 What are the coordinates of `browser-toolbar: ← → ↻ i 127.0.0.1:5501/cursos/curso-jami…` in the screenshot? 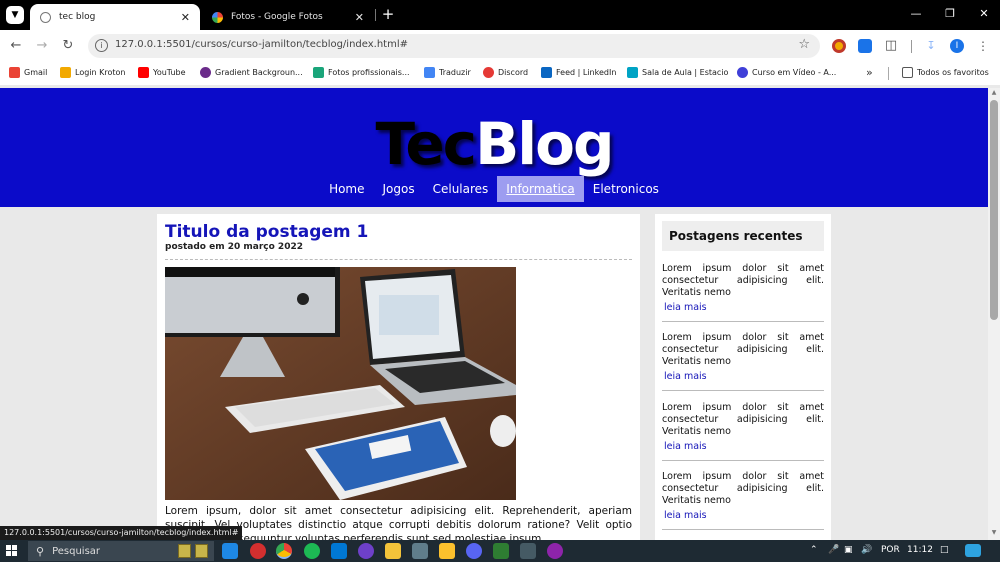 It's located at (500, 45).